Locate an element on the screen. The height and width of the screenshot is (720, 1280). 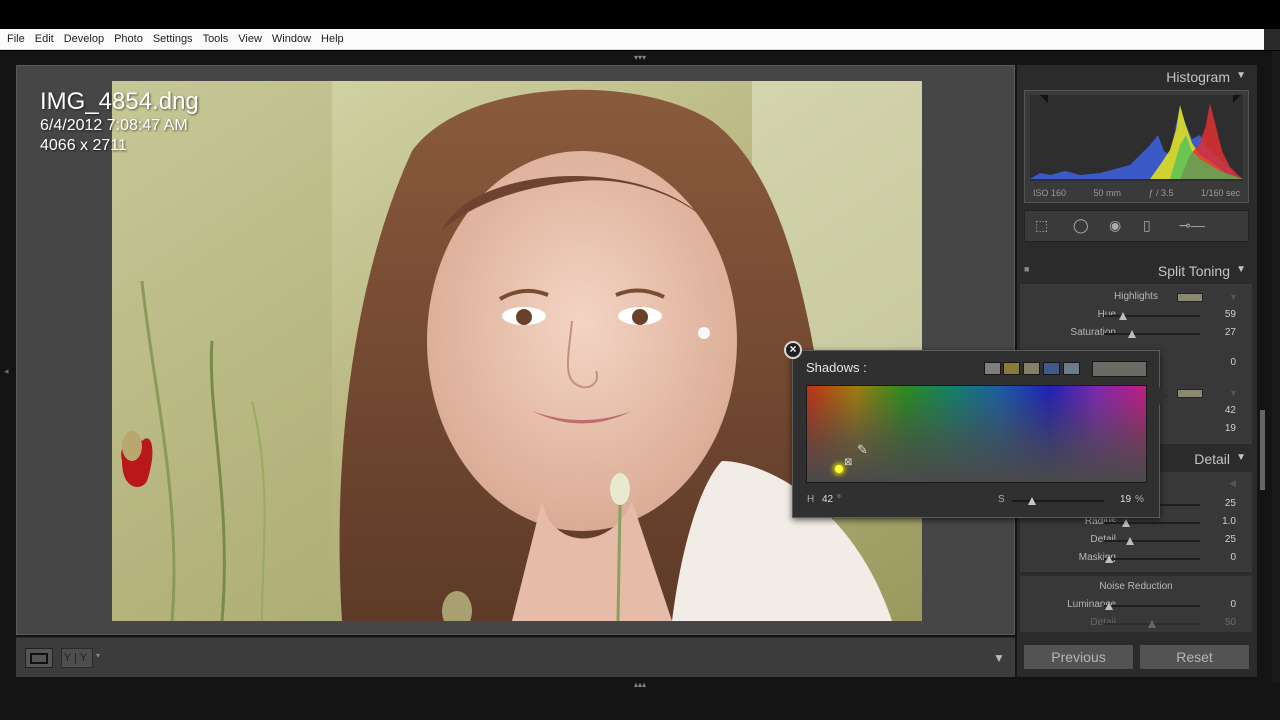
aperture-value: ƒ / 3.5 is located at coordinates (1161, 193).